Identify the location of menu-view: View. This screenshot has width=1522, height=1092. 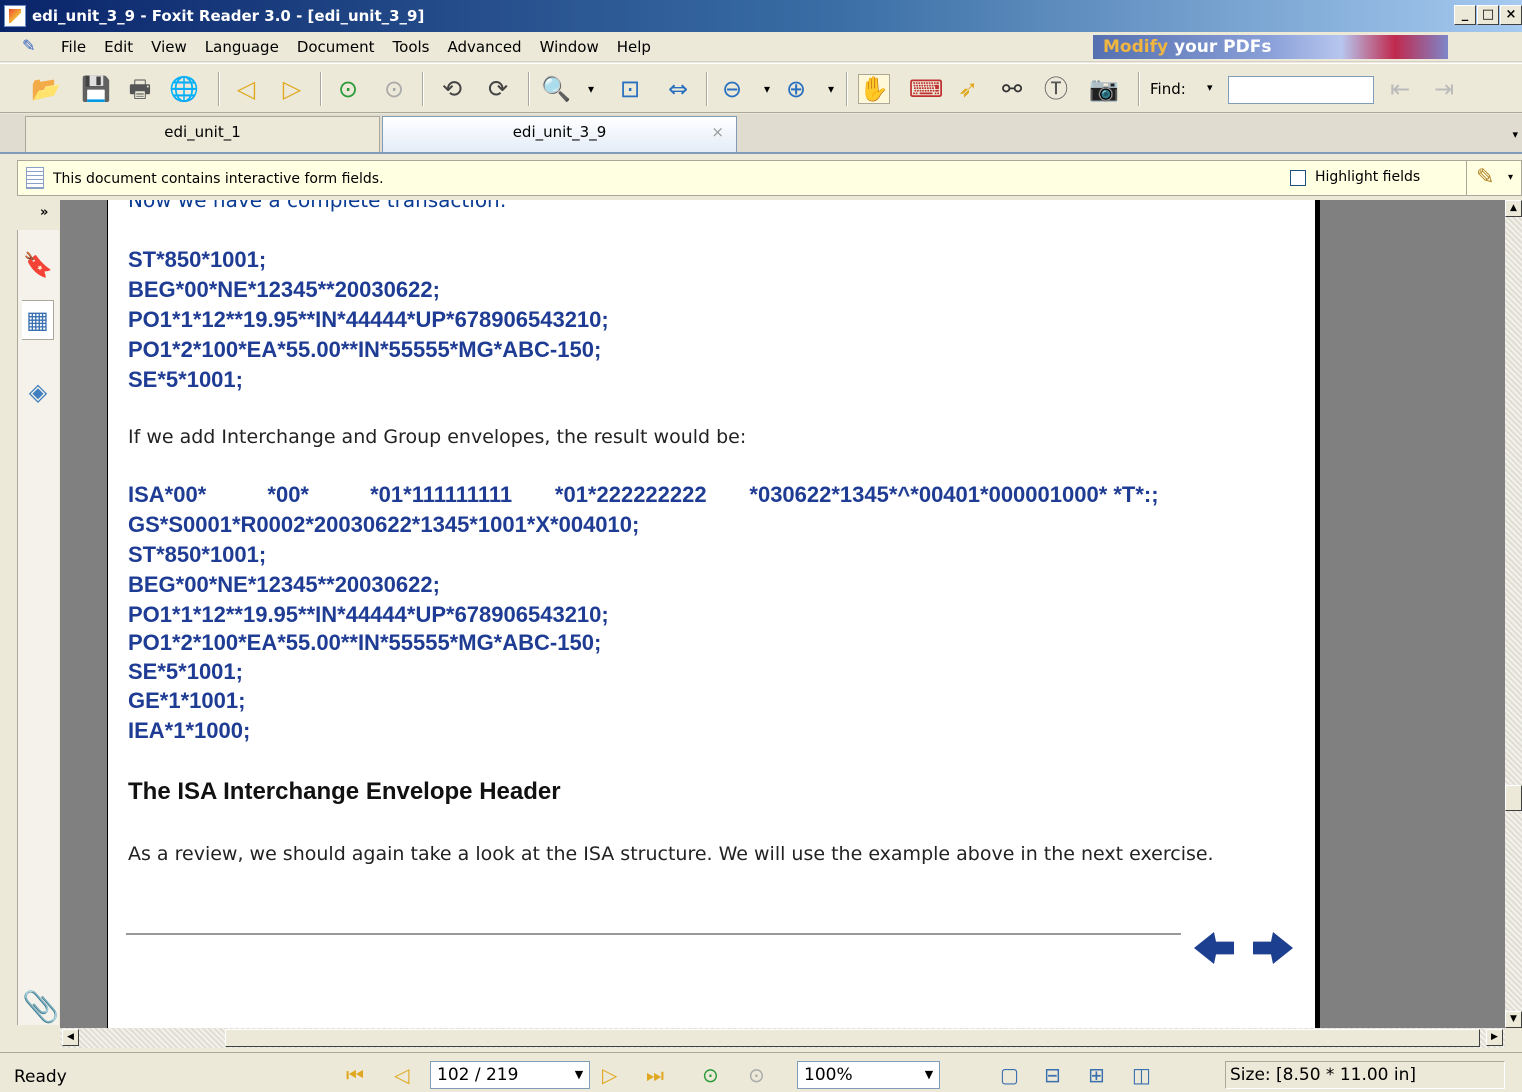
(169, 47).